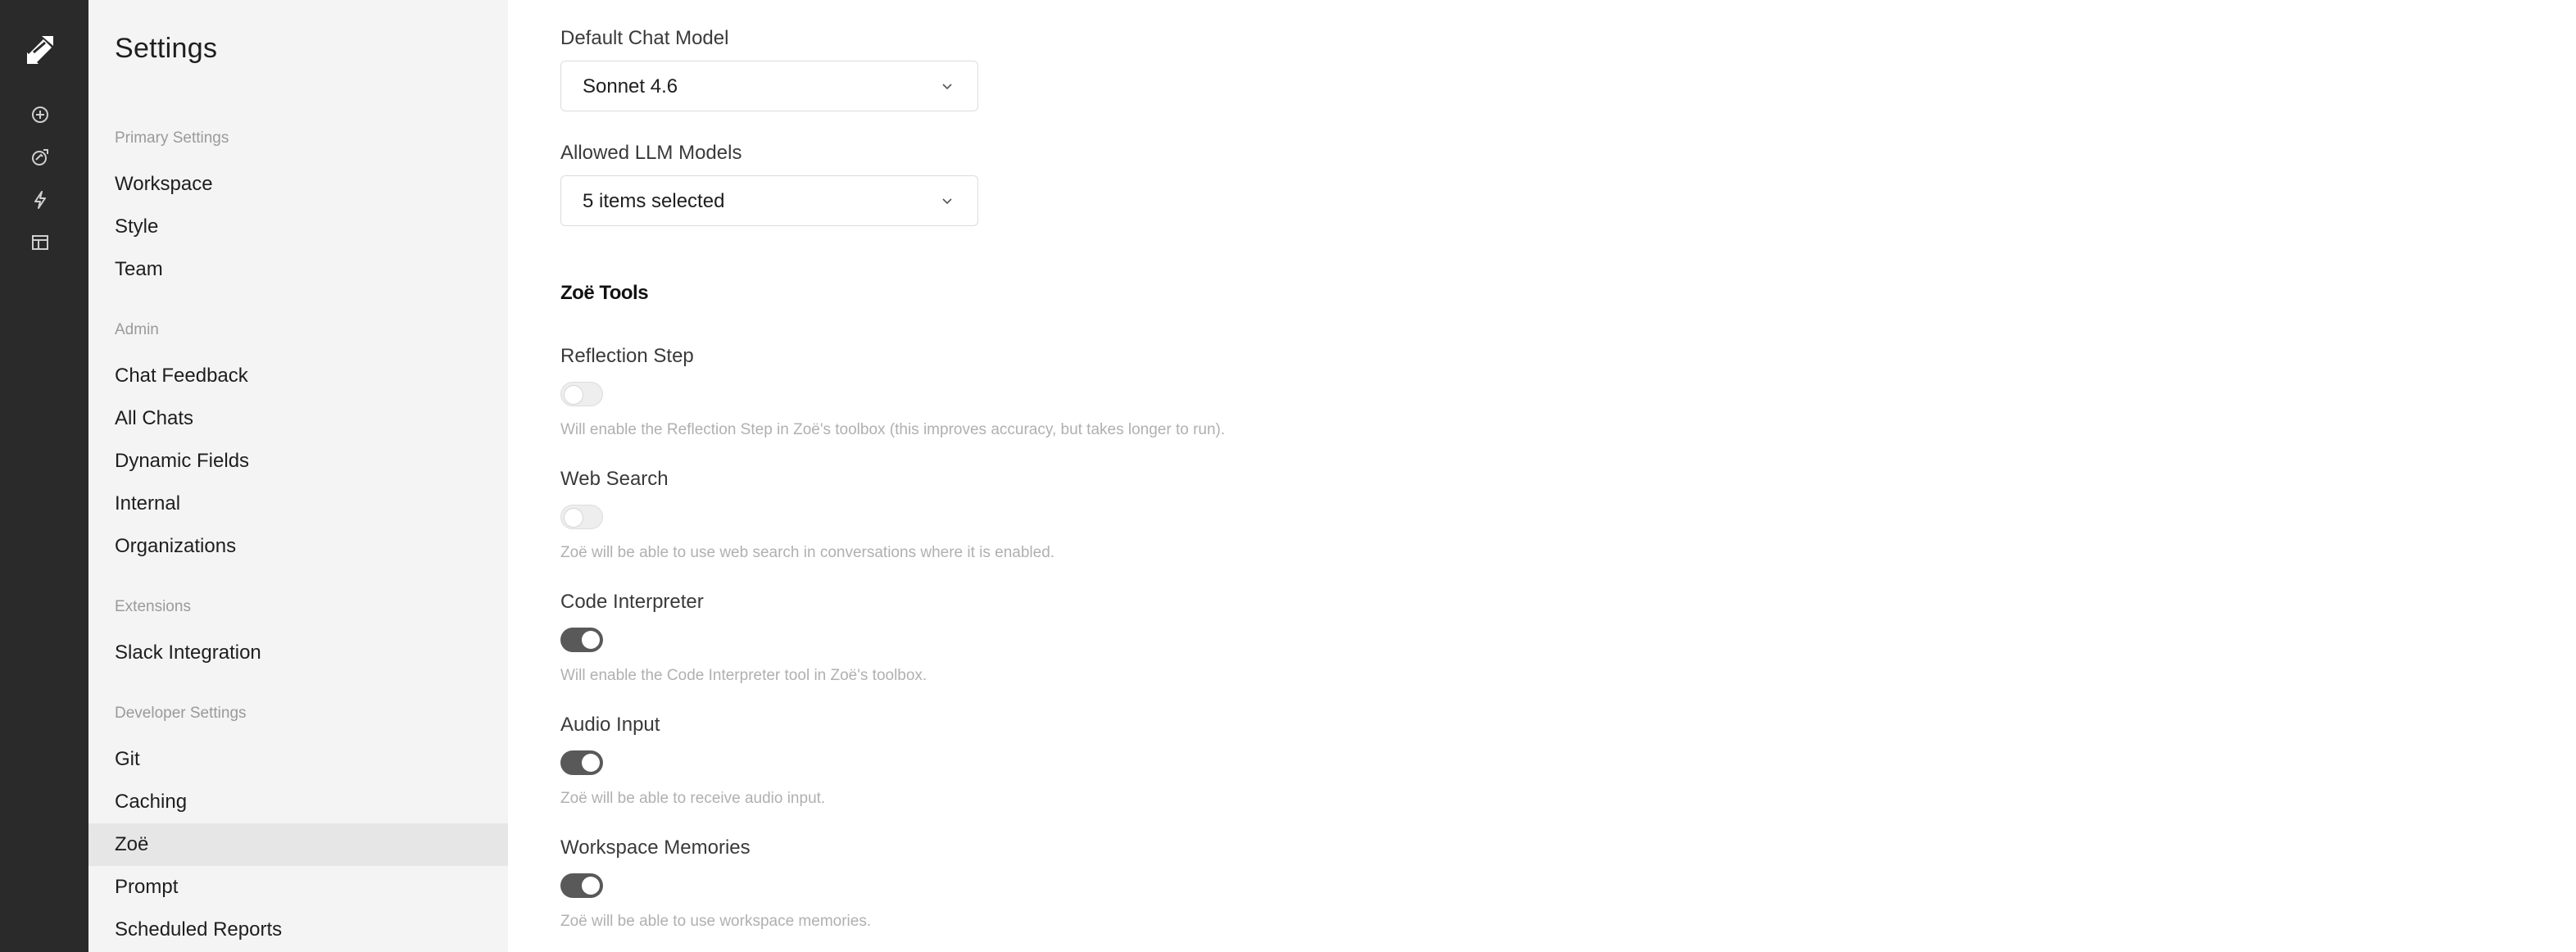  Describe the element at coordinates (40, 157) in the screenshot. I see `explore-icon` at that location.